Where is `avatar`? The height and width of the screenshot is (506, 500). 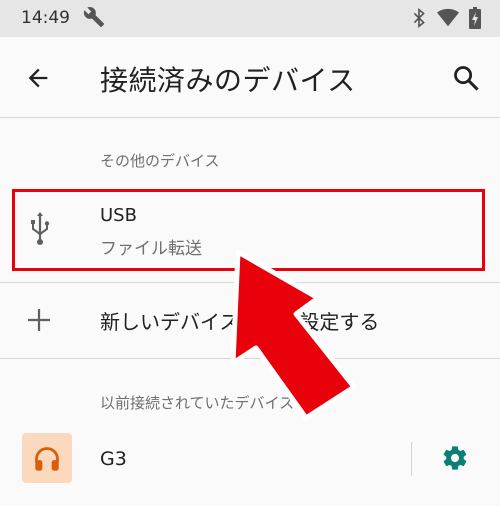 avatar is located at coordinates (47, 458).